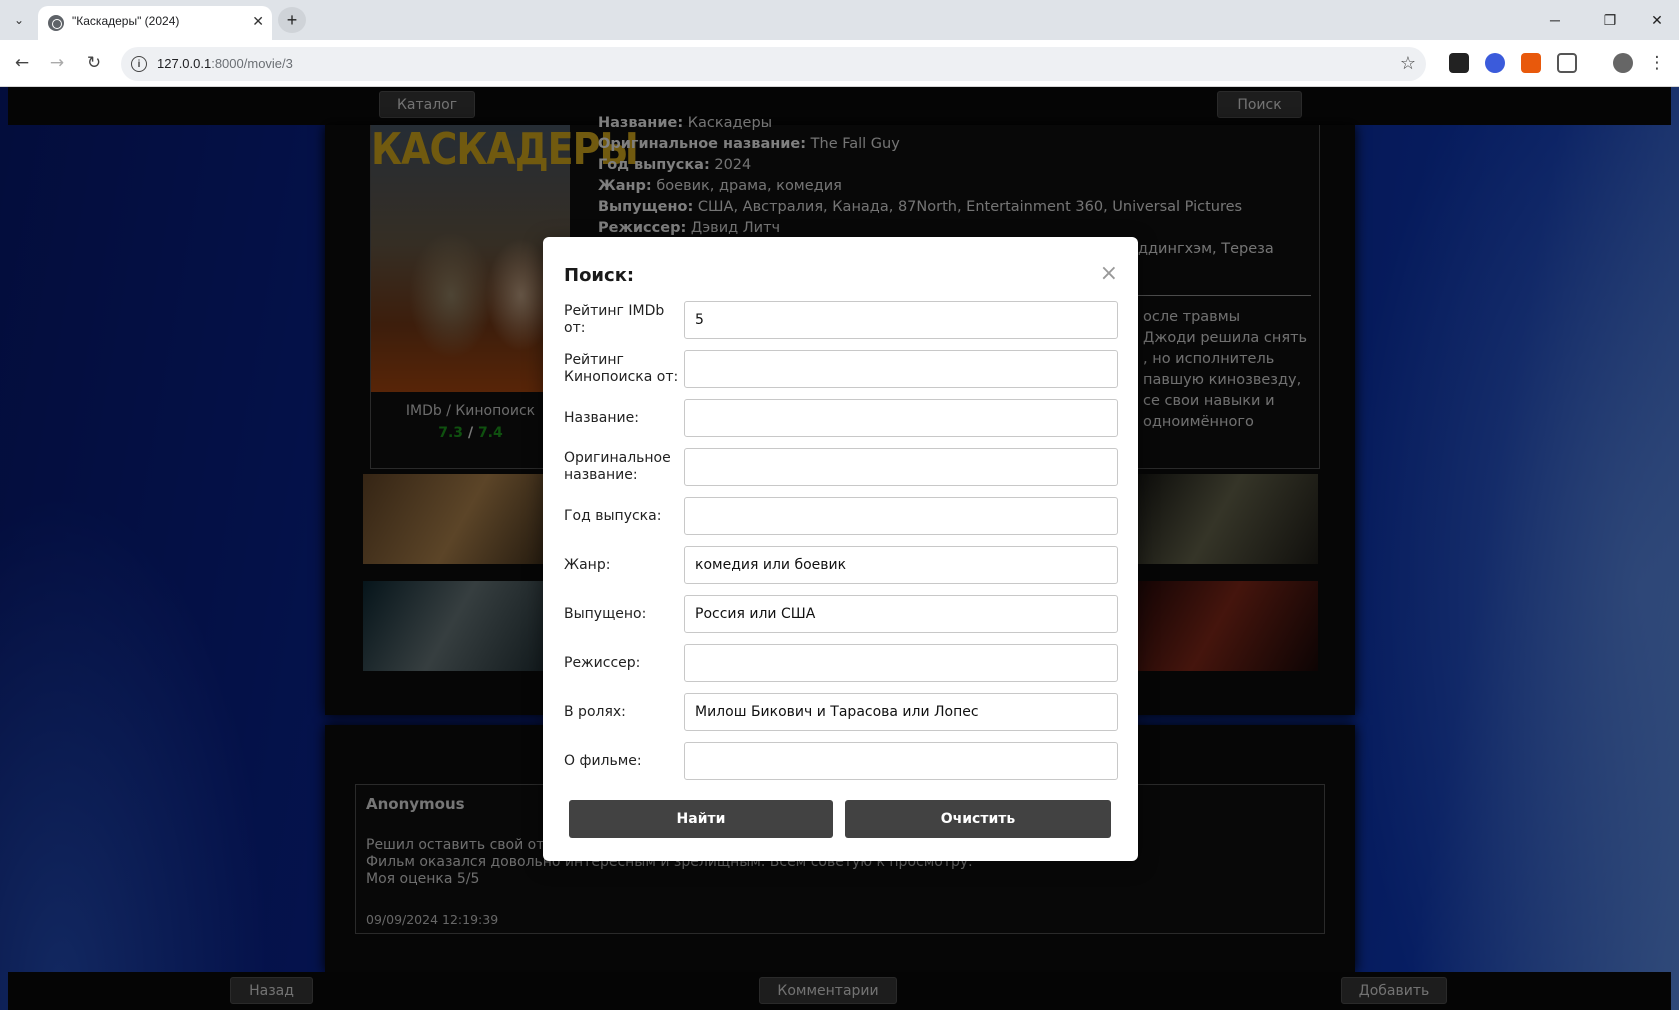  I want to click on imdb-rating-label: Рейтинг IMDb от:, so click(614, 319).